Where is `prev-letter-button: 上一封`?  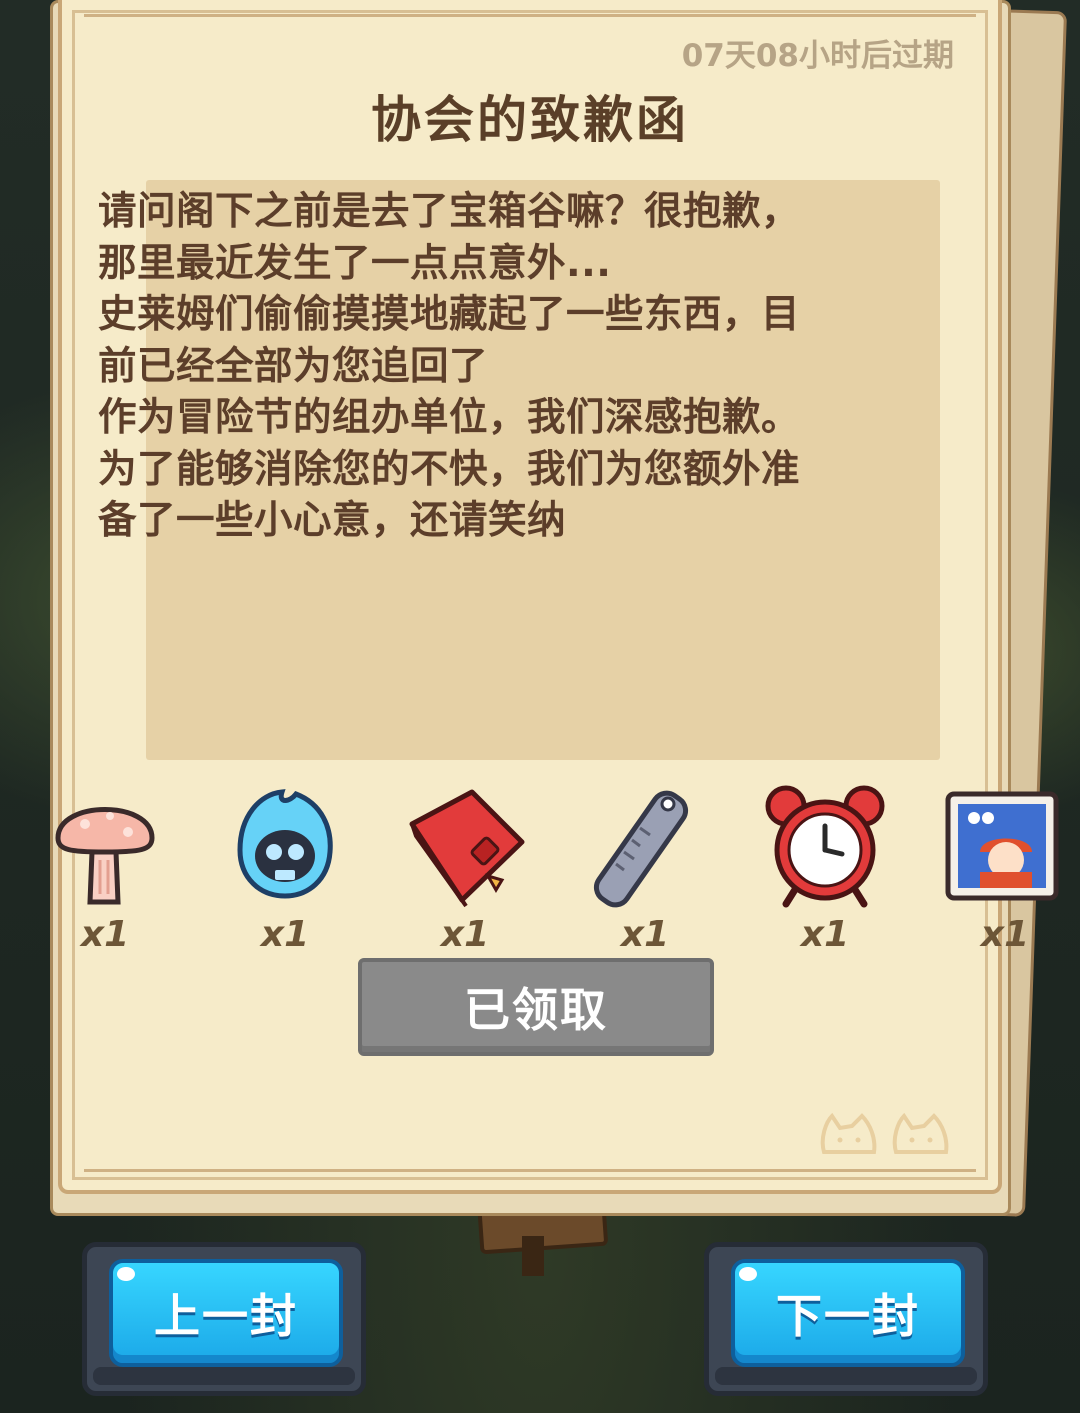 prev-letter-button: 上一封 is located at coordinates (224, 1319).